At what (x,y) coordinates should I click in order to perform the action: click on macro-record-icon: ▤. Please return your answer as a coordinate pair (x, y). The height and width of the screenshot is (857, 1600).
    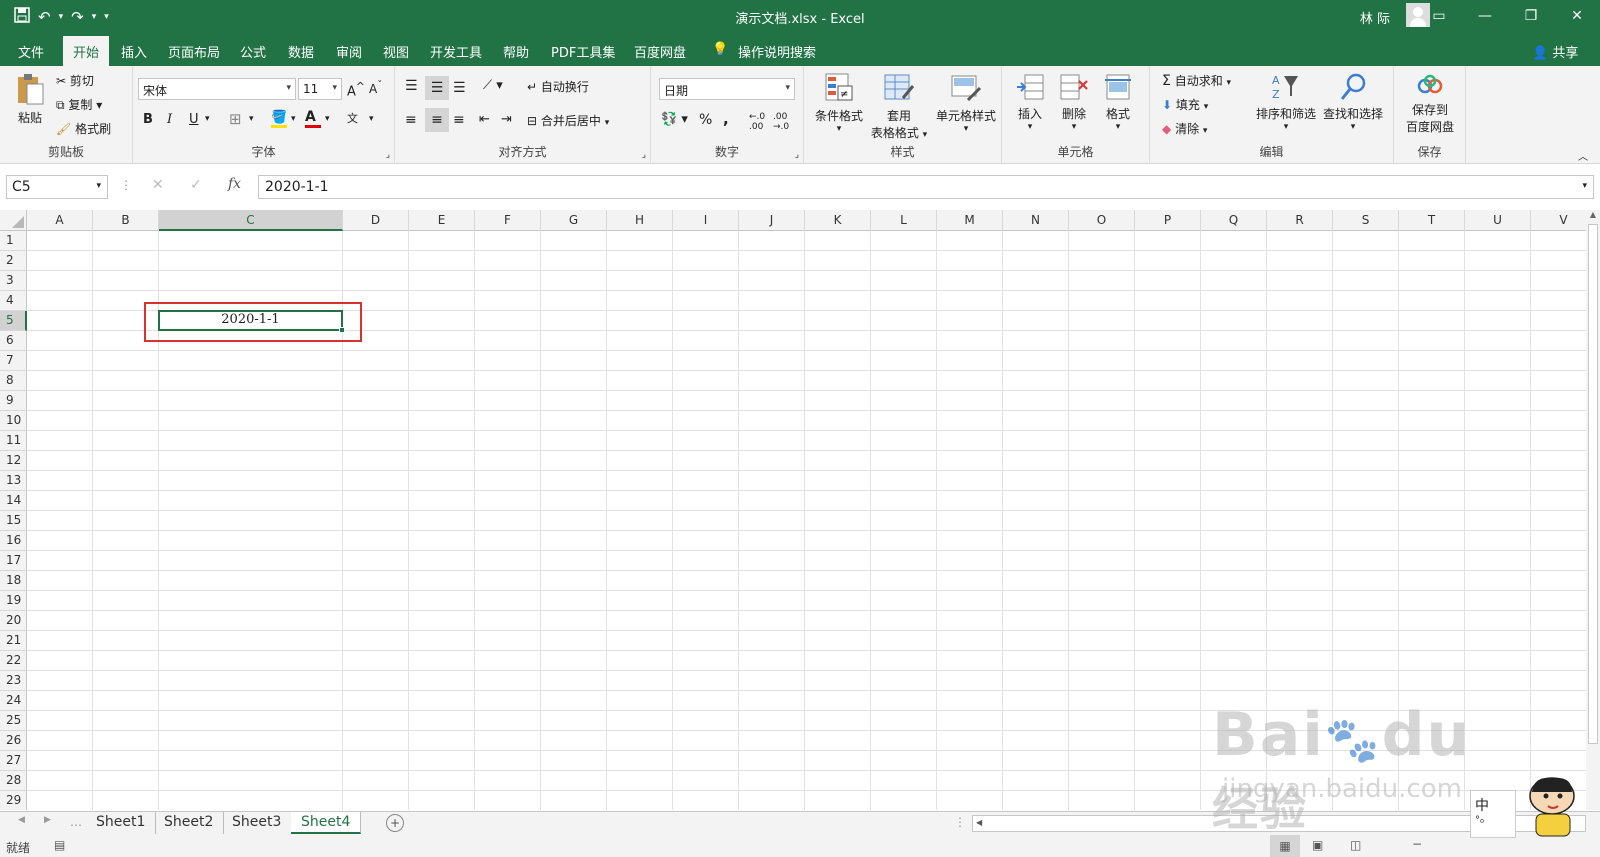
    Looking at the image, I should click on (59, 845).